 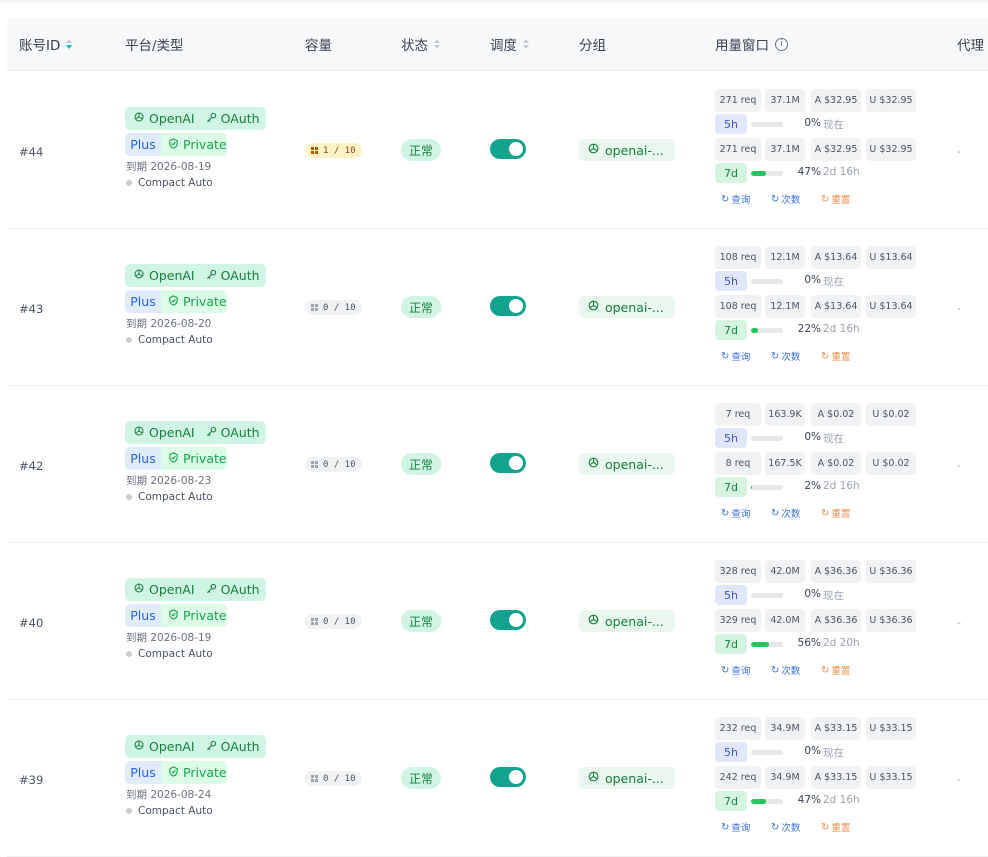 I want to click on window-7d-label: 7d, so click(x=731, y=487).